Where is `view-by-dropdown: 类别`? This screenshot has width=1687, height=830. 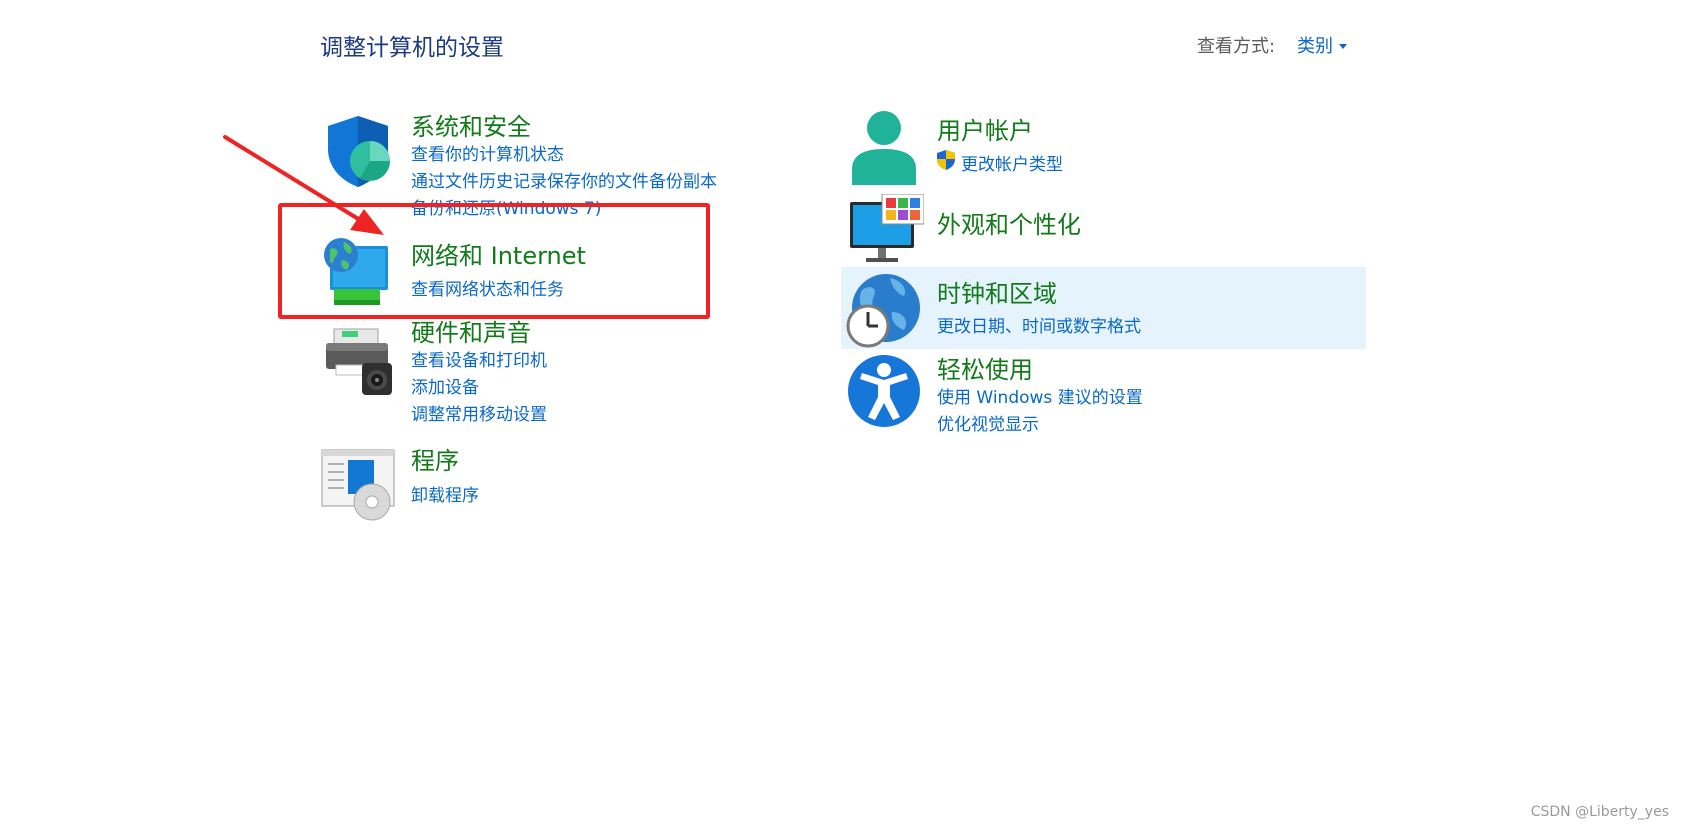 view-by-dropdown: 类别 is located at coordinates (1322, 45).